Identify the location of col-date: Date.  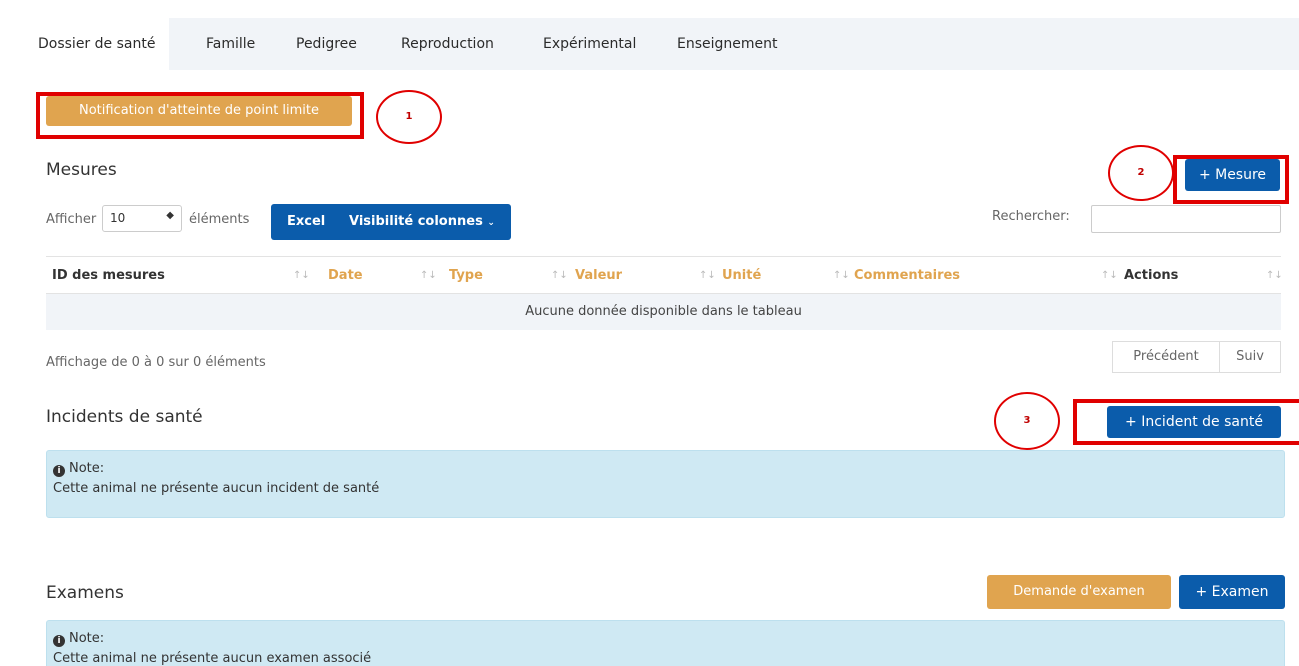
(345, 276).